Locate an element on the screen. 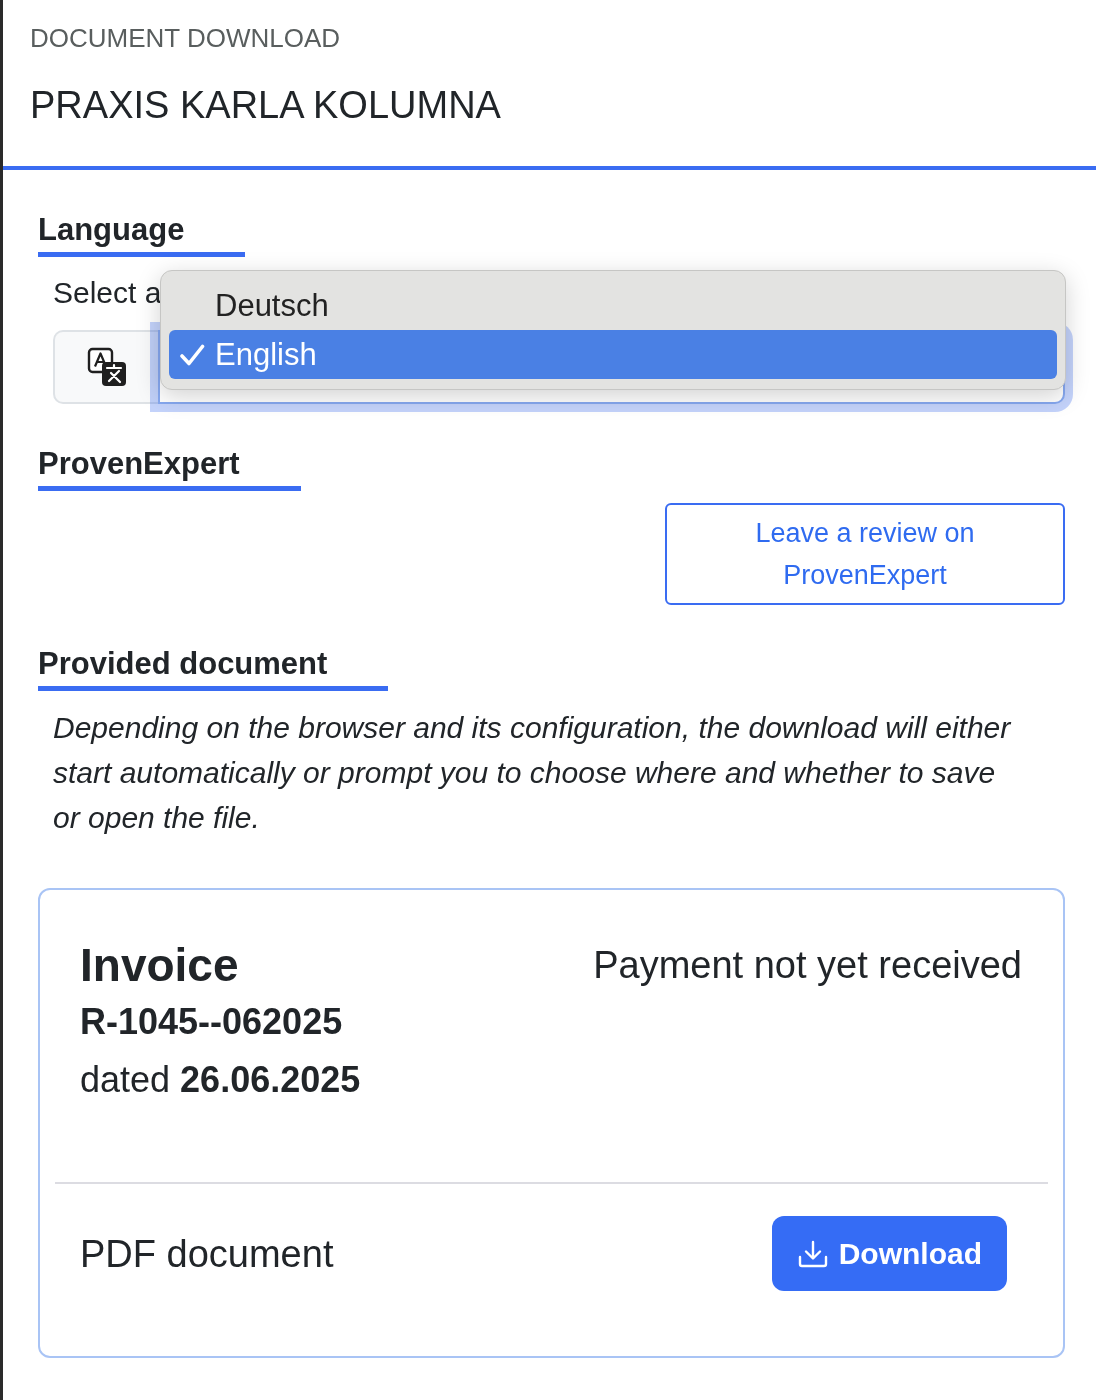  practice-name: PRAXIS KARLA KOLUMNA is located at coordinates (265, 105).